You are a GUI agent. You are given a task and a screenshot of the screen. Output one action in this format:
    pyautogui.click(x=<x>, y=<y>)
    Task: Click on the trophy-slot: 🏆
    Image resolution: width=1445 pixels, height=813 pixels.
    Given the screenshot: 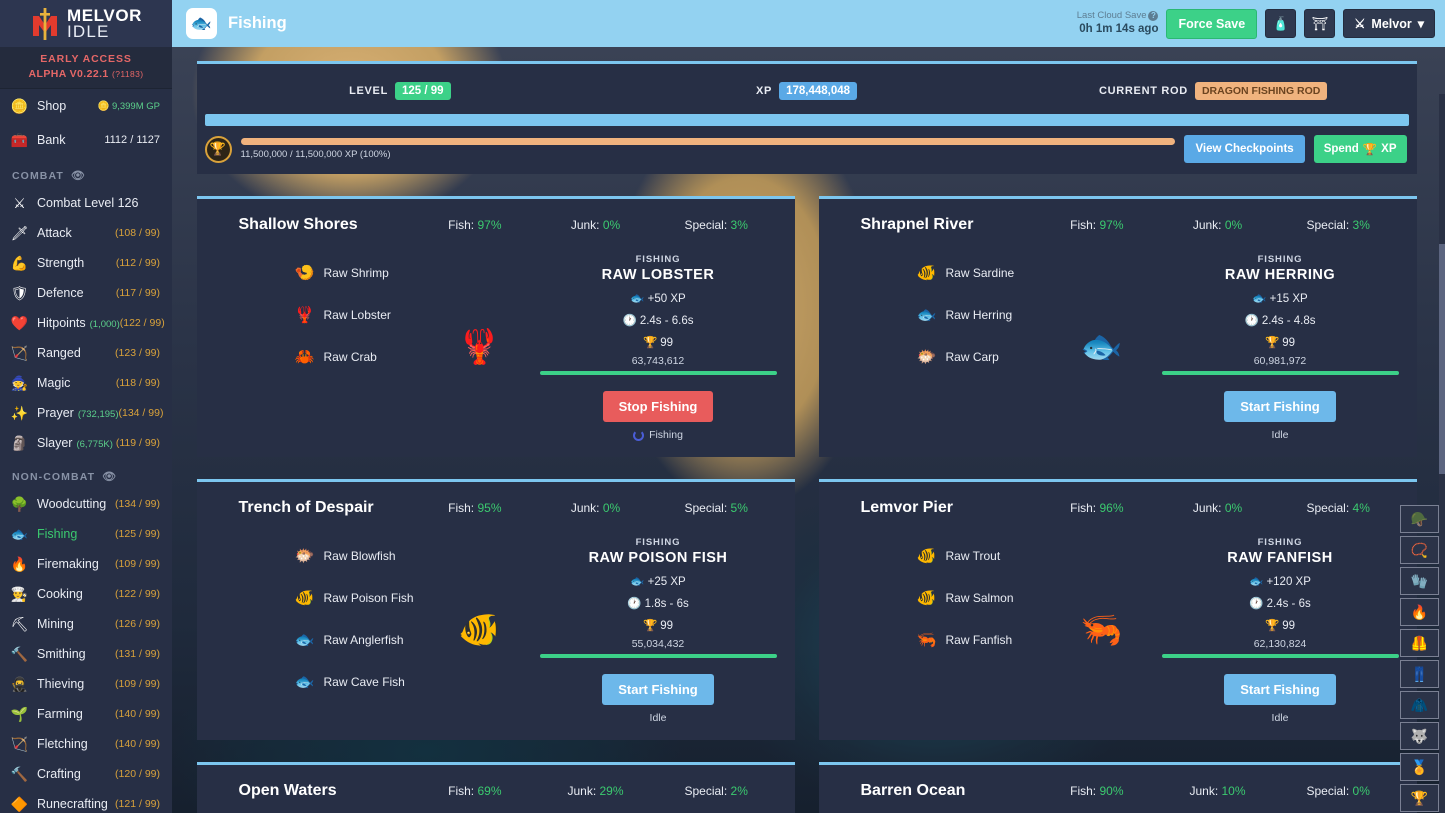 What is the action you would take?
    pyautogui.click(x=1419, y=798)
    